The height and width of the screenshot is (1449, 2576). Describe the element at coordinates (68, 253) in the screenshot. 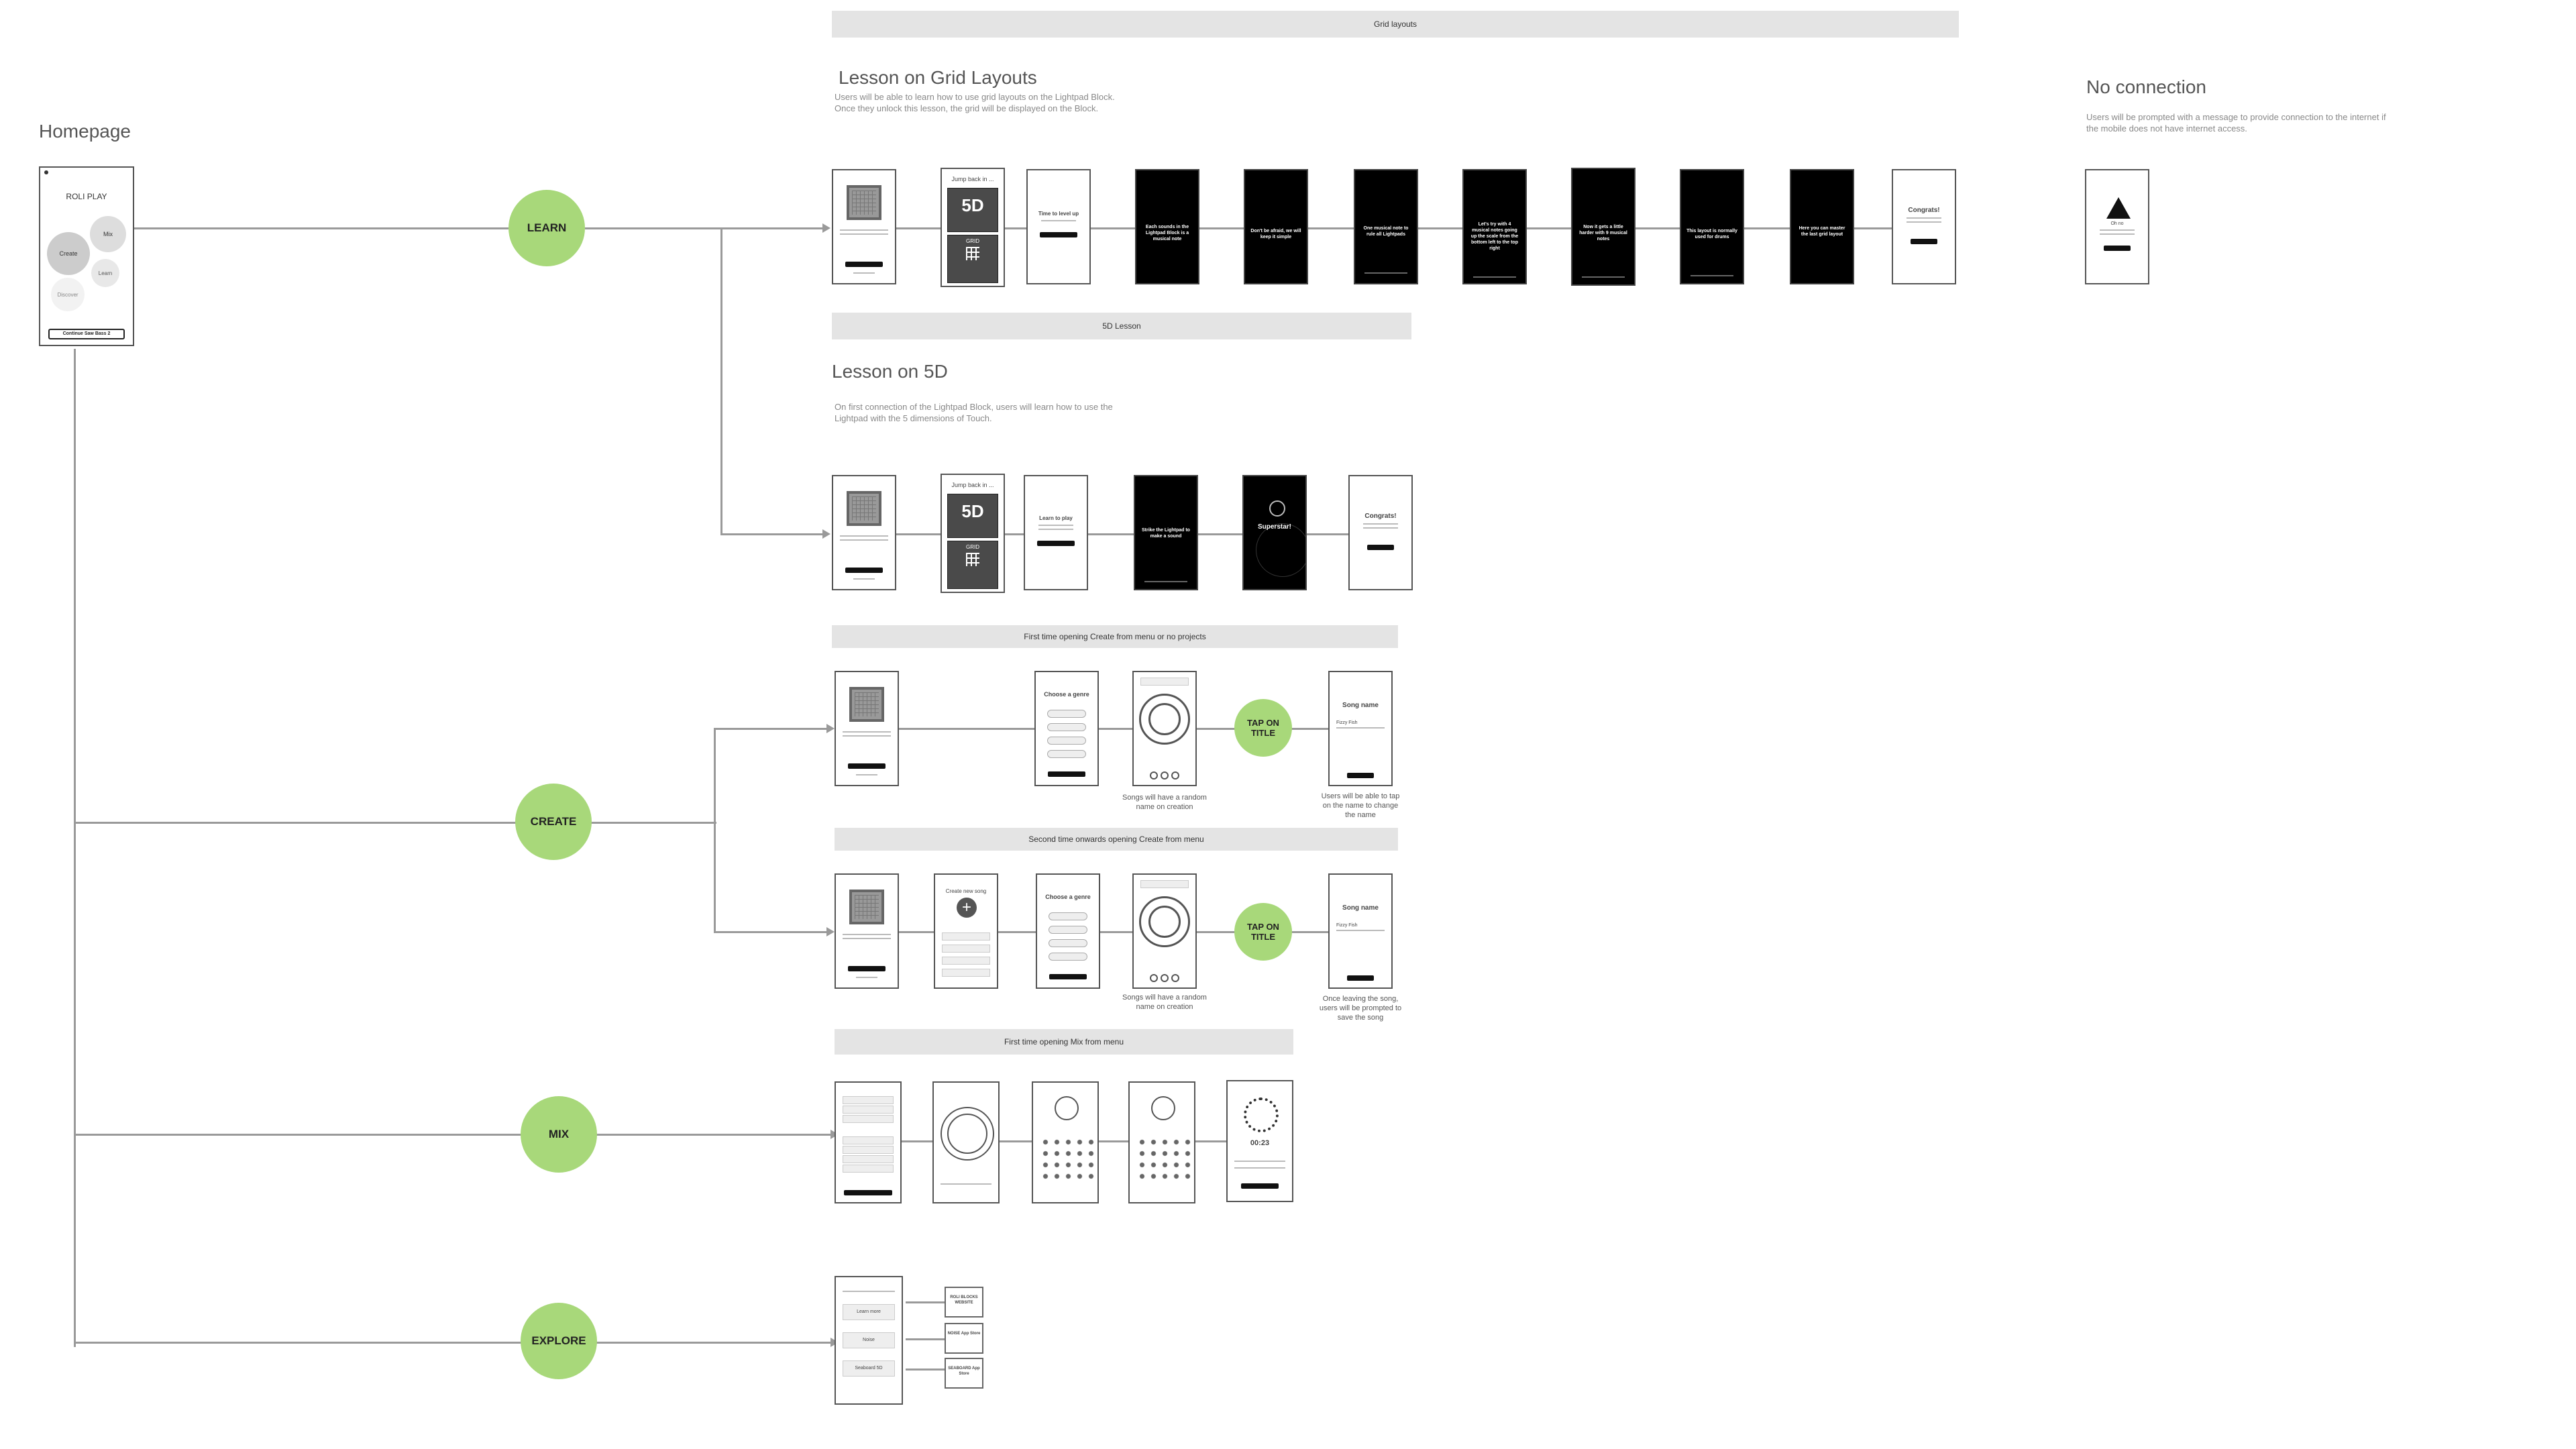

I see `create-bubble: Create` at that location.